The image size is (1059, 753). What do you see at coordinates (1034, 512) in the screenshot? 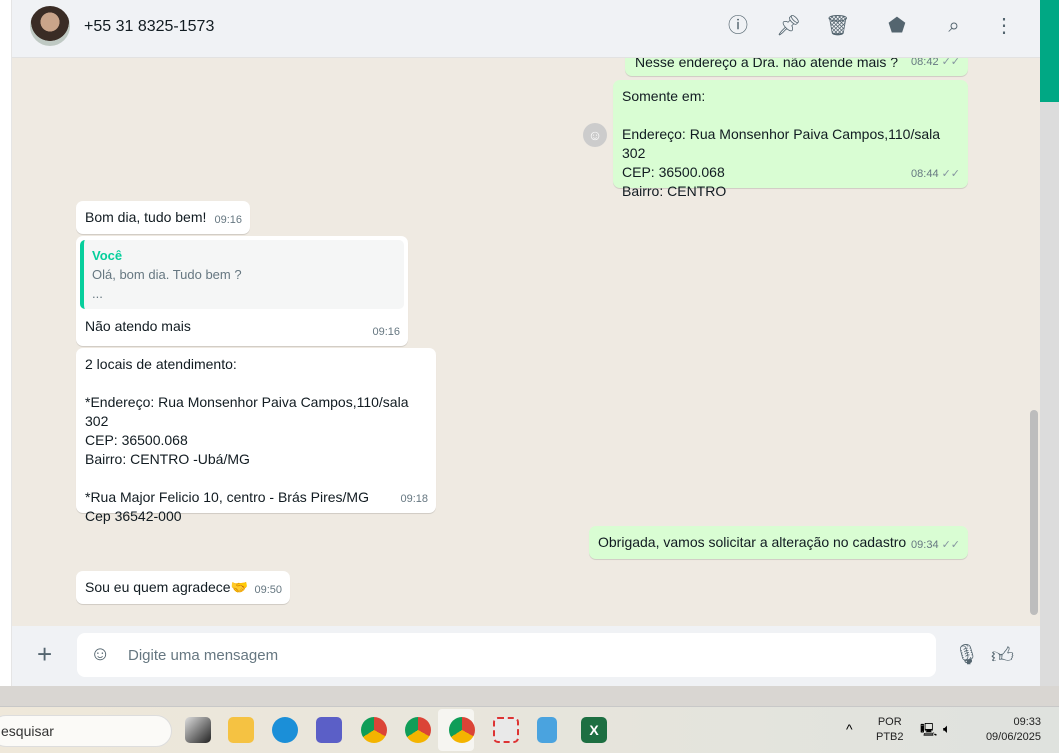
I see `scrollbar` at bounding box center [1034, 512].